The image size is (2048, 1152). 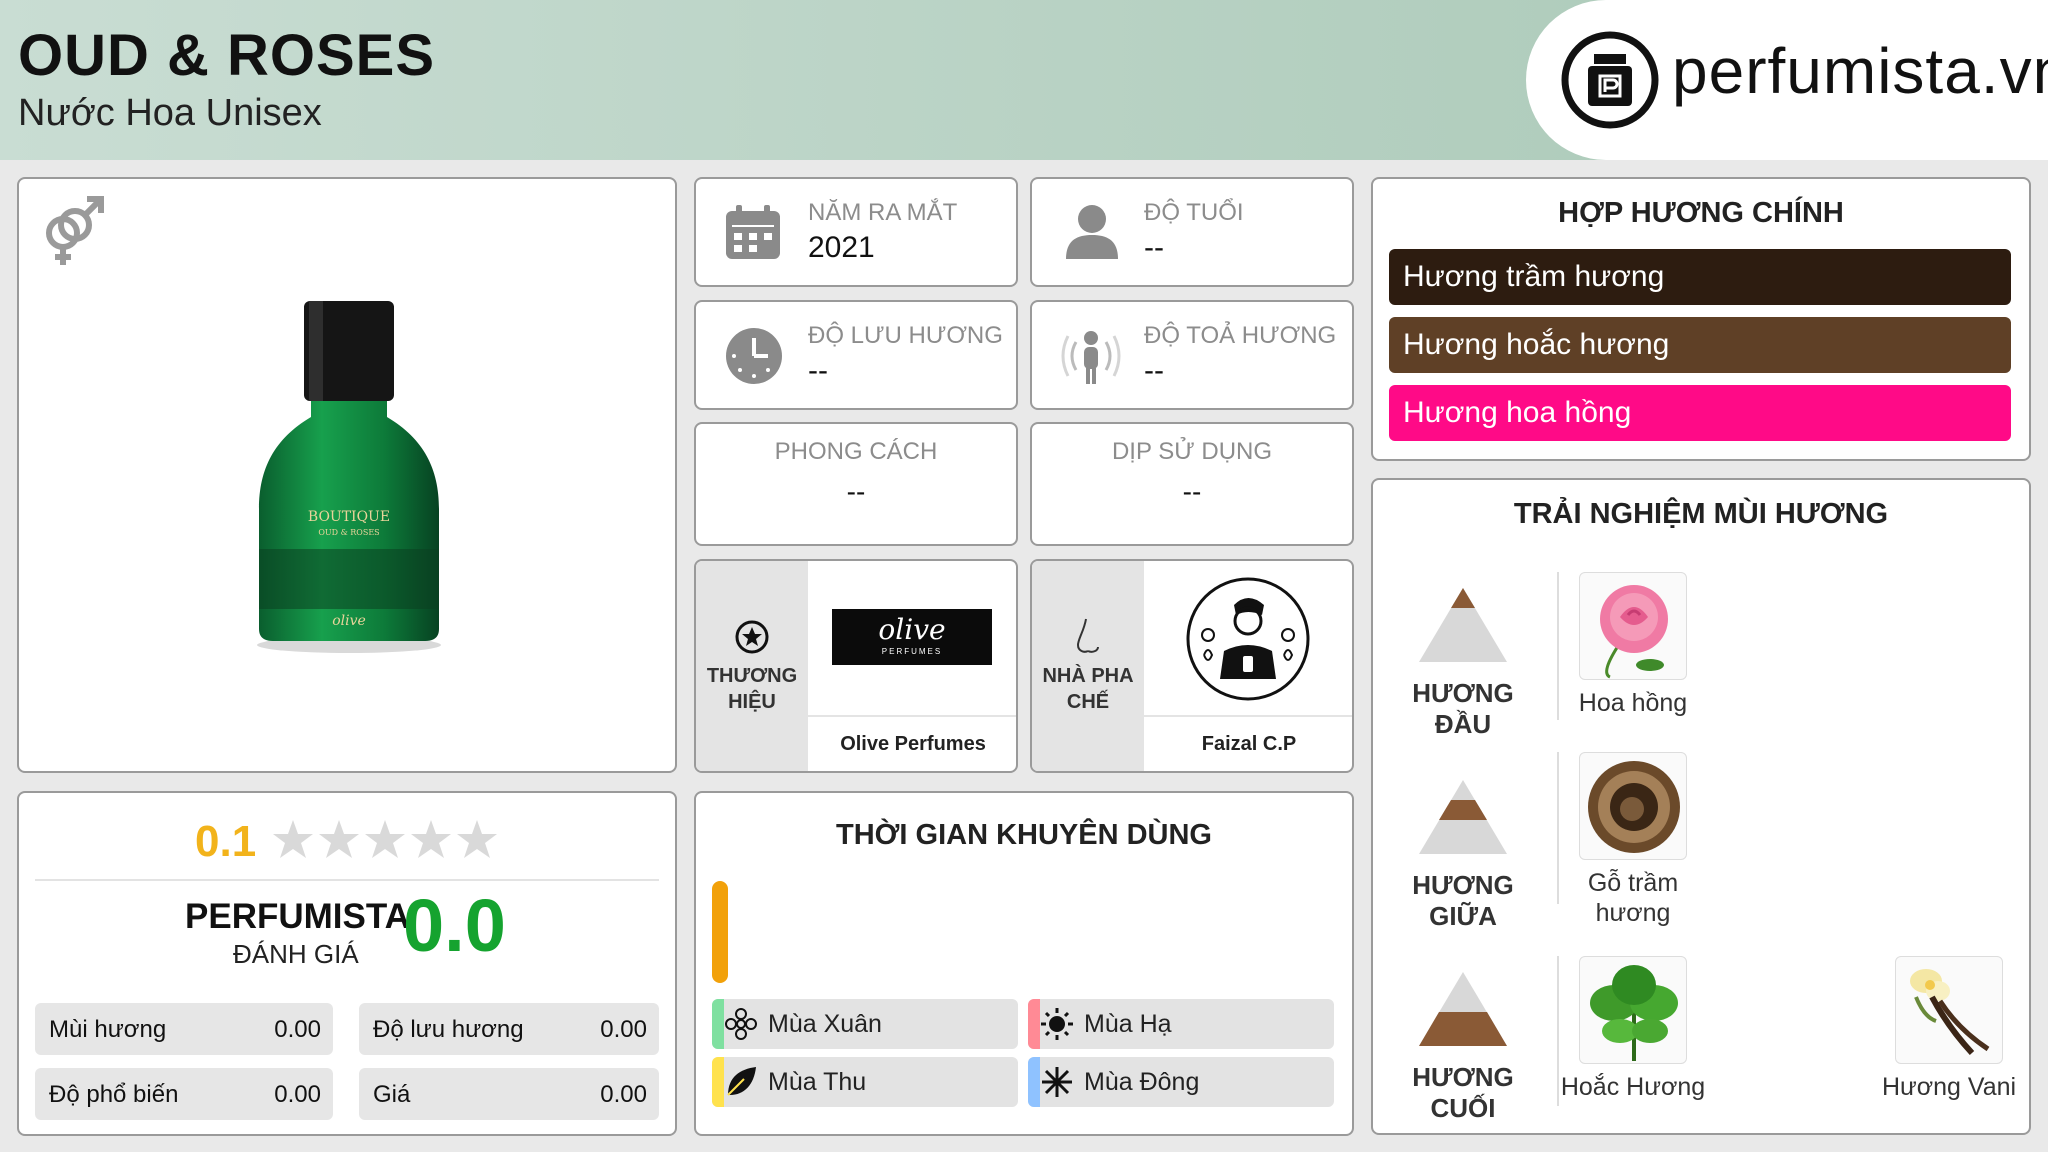 I want to click on release-year-tile: NĂM RA MẮT 2021, so click(x=856, y=232).